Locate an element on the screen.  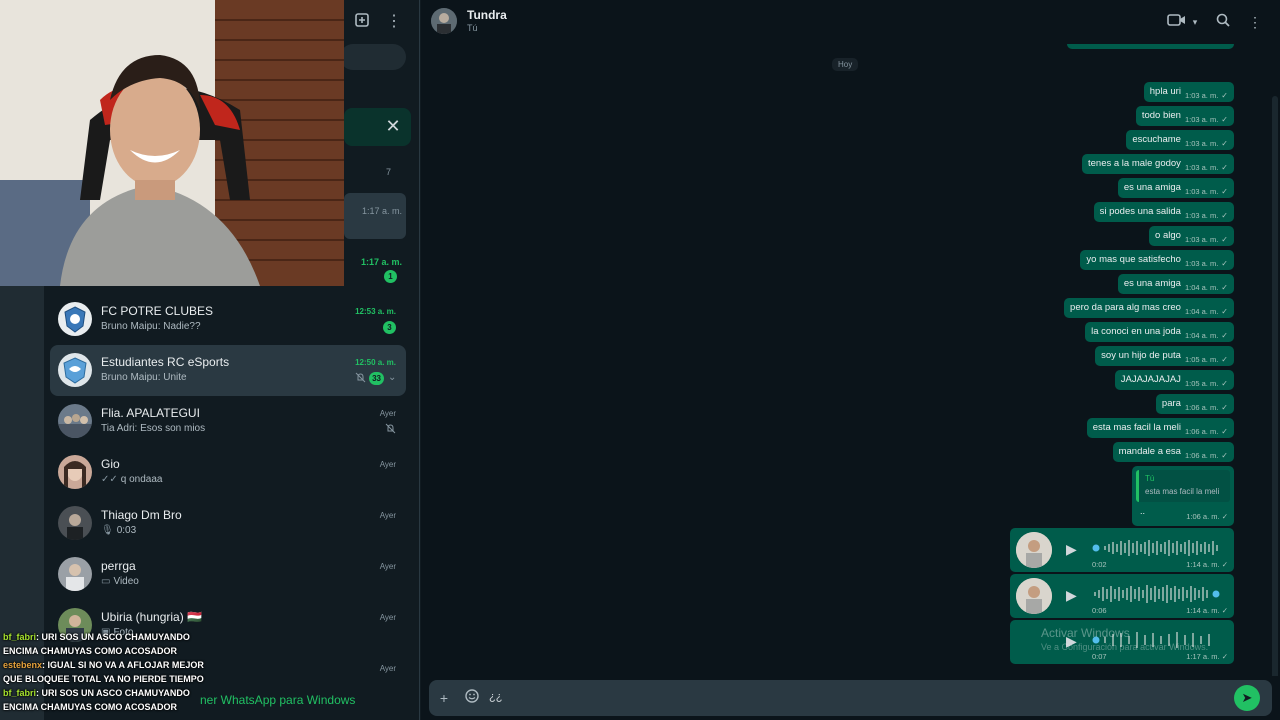
notification-banner: ✕ is located at coordinates (377, 127).